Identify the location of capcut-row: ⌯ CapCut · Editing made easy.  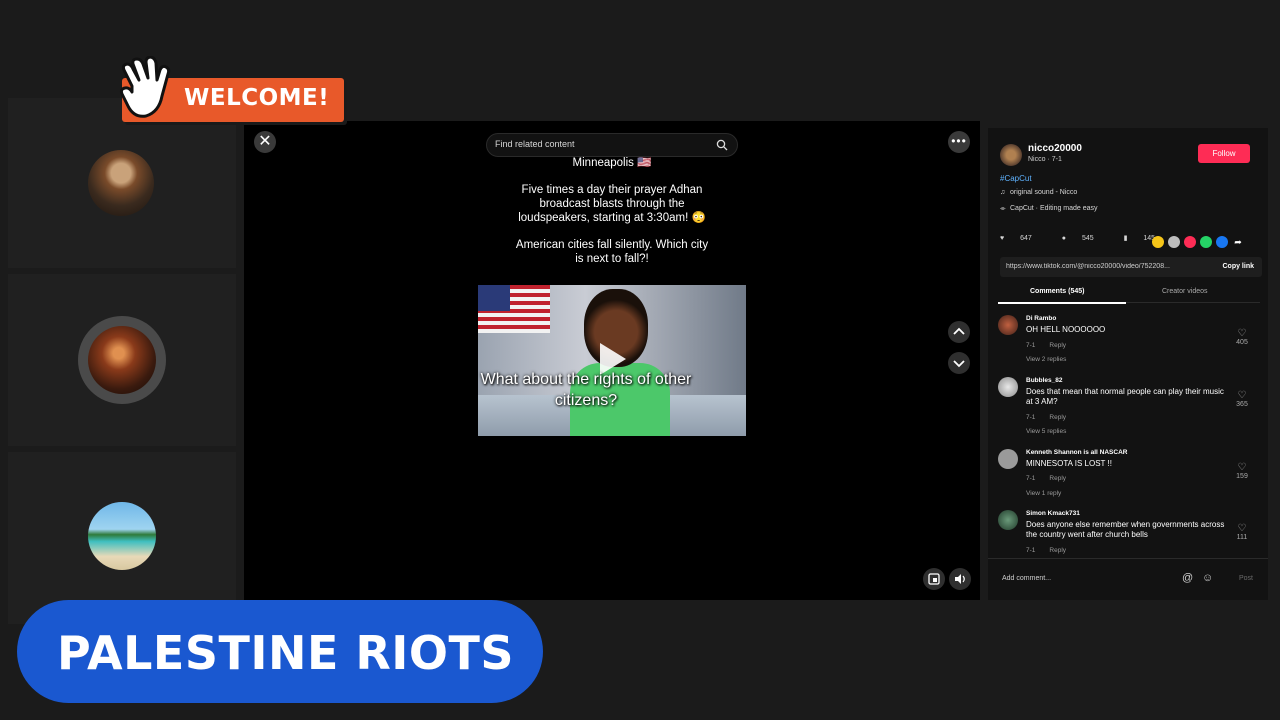
(1049, 209).